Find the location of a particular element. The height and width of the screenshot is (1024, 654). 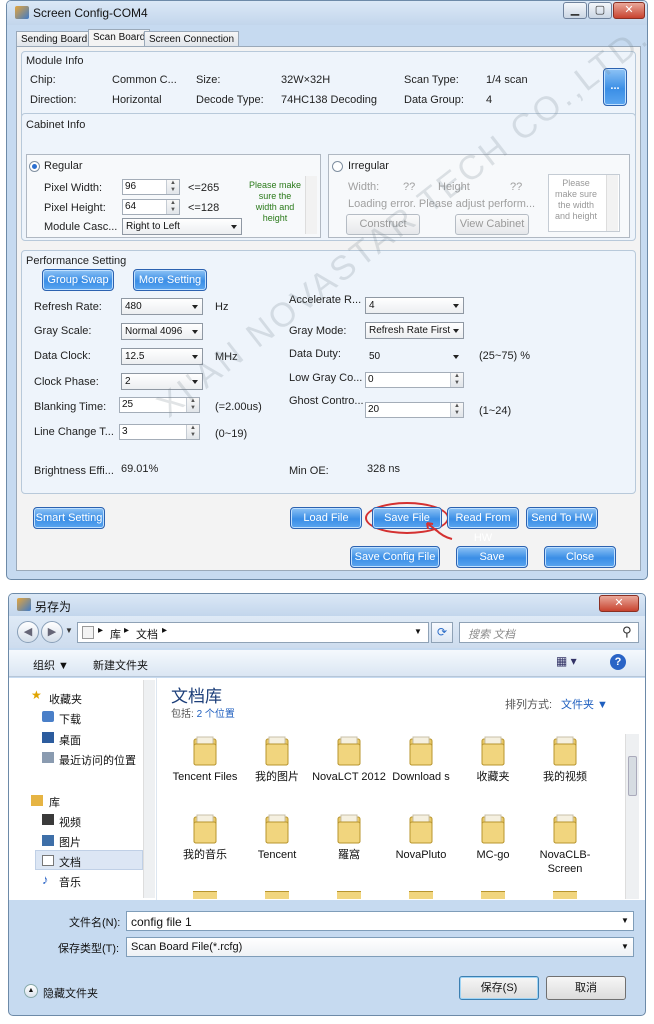

regular-note-scrollbar is located at coordinates (311, 205).